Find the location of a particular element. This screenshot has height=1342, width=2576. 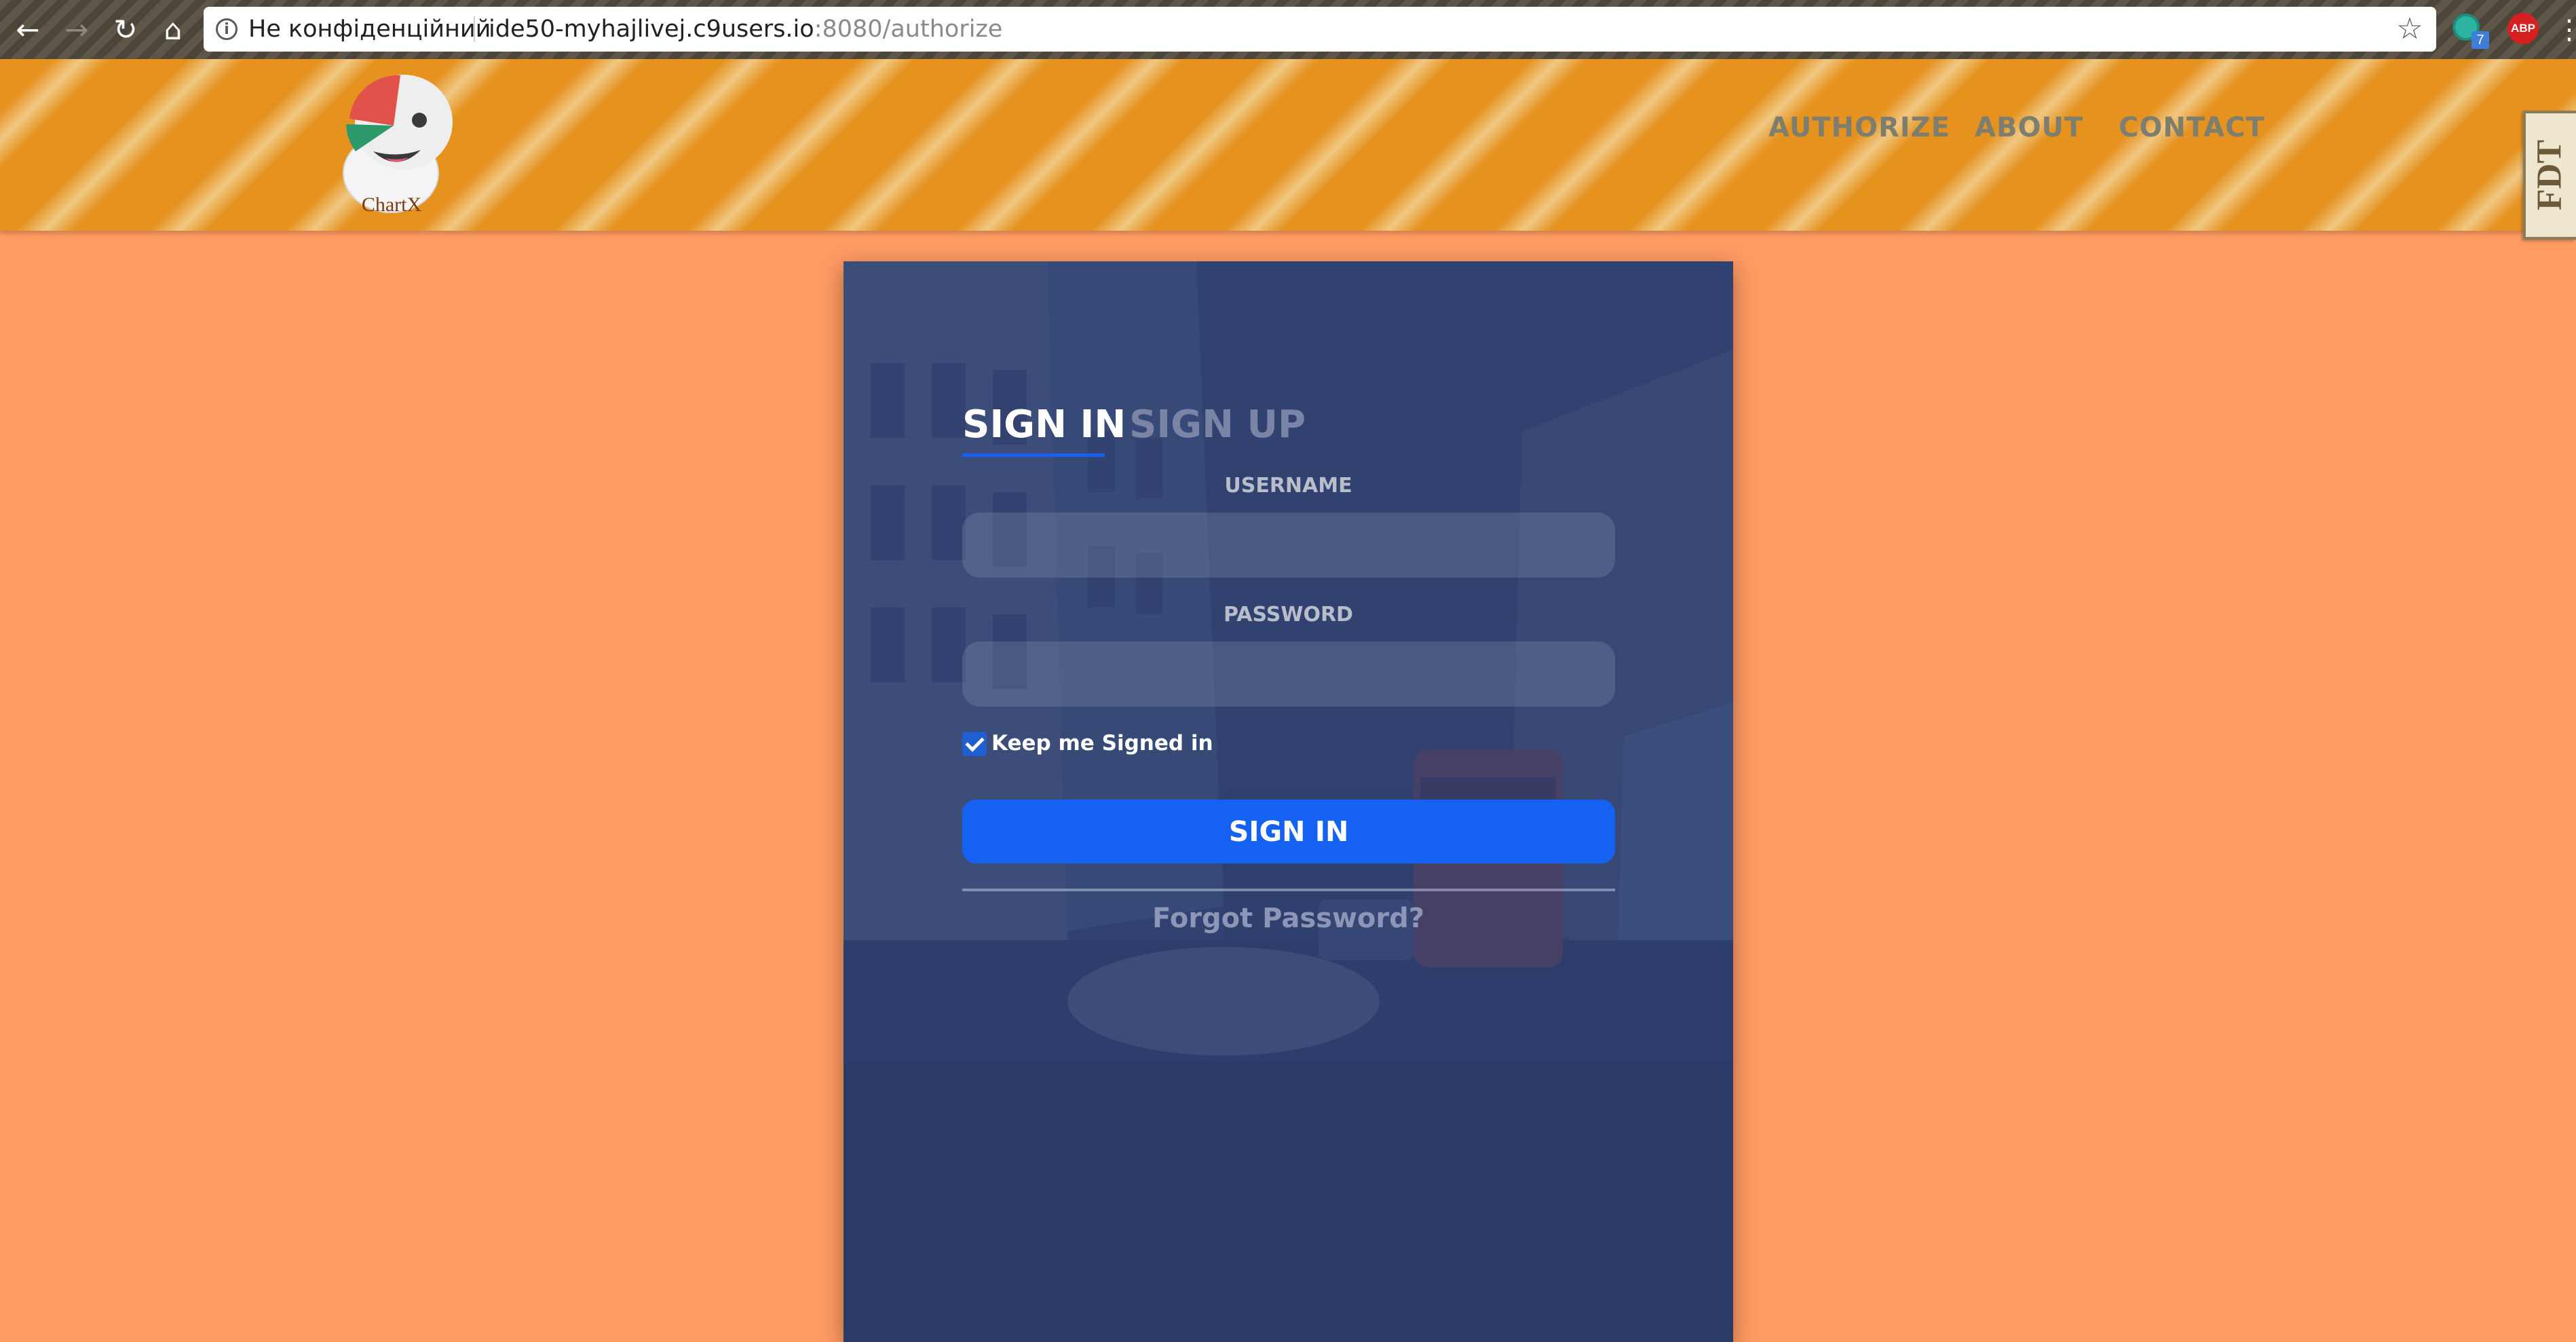

url-host: ide50-myhajlivej.c9users.io is located at coordinates (651, 29).